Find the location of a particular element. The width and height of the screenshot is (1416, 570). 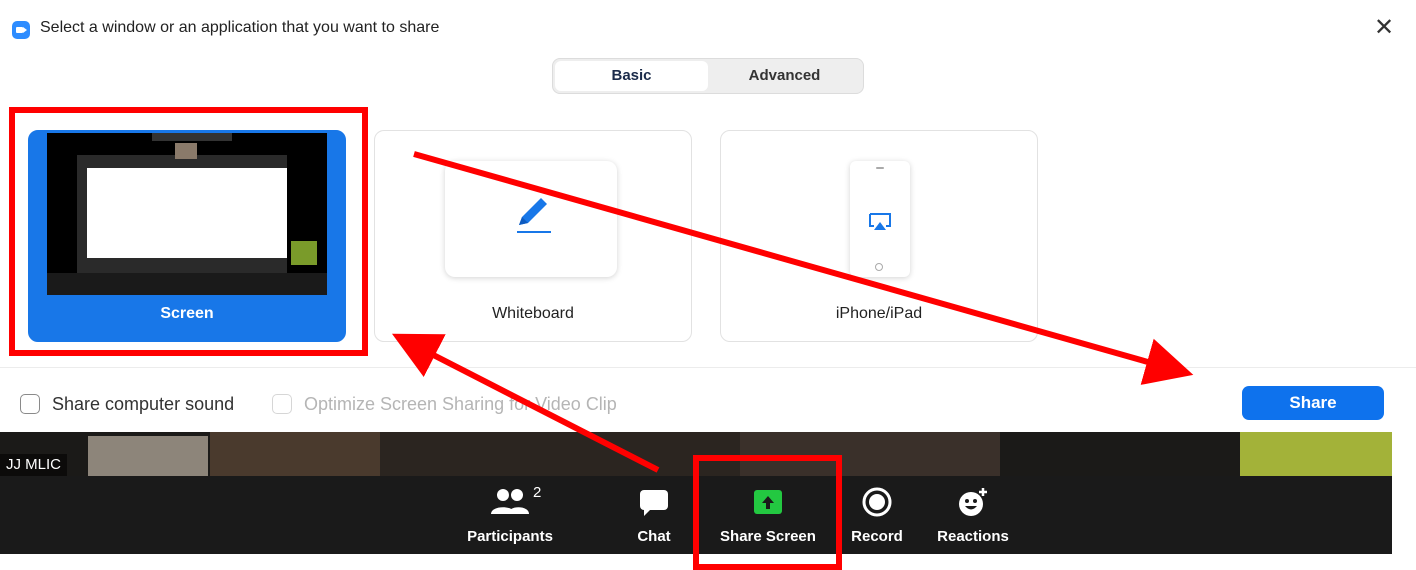

share-screen-label: Share Screen is located at coordinates (768, 536).